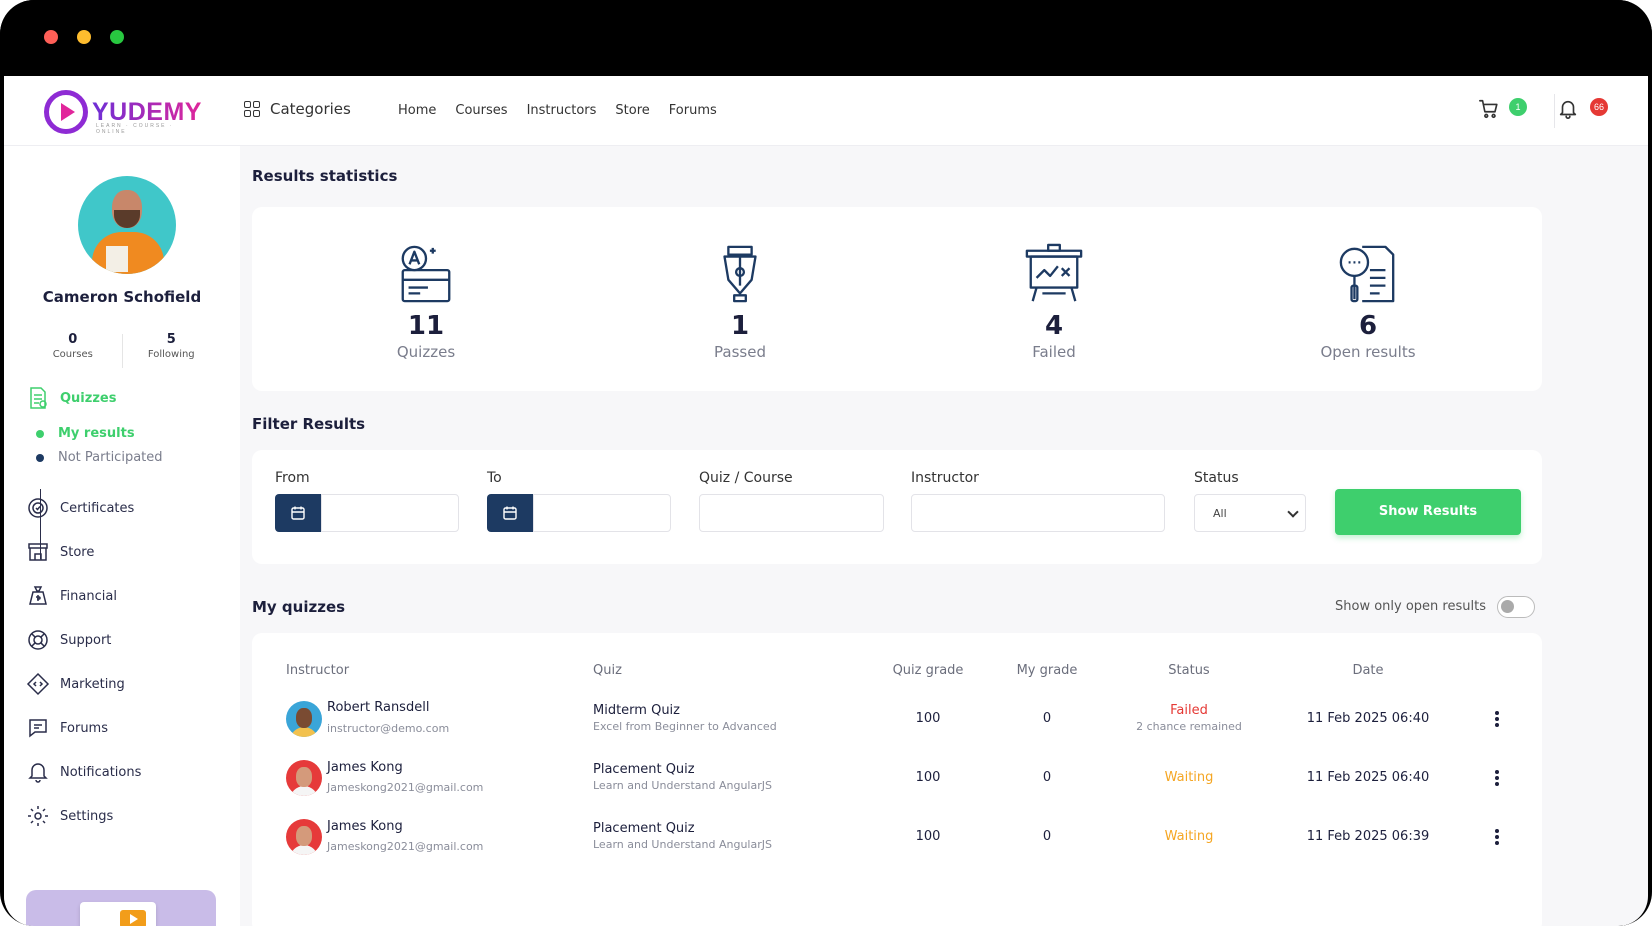 This screenshot has width=1652, height=926. Describe the element at coordinates (297, 109) in the screenshot. I see `categories-menu: Categories` at that location.